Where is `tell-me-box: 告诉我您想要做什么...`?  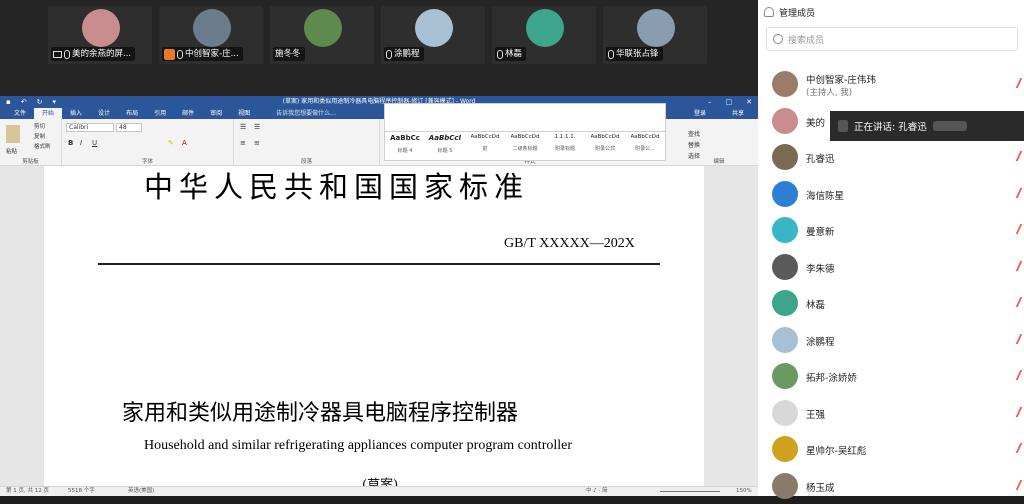
tell-me-box: 告诉我您想要做什么... is located at coordinates (306, 113).